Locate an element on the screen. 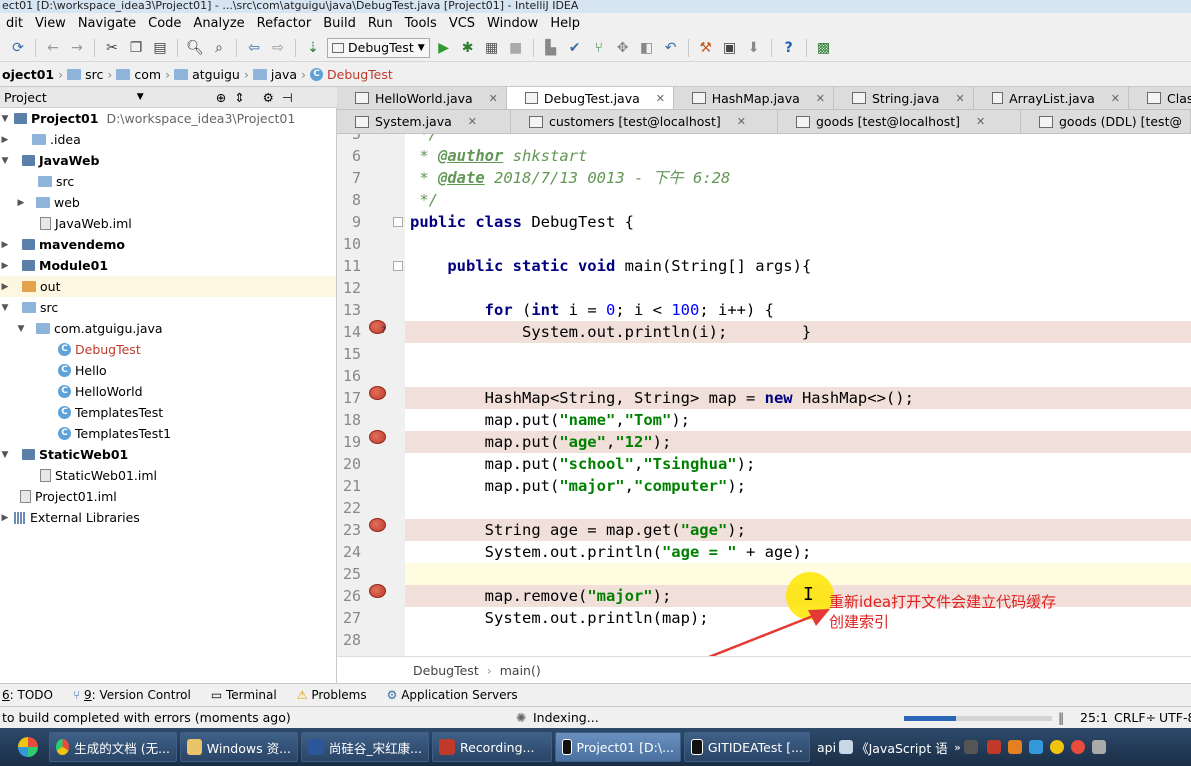  volume-icon is located at coordinates (993, 747).